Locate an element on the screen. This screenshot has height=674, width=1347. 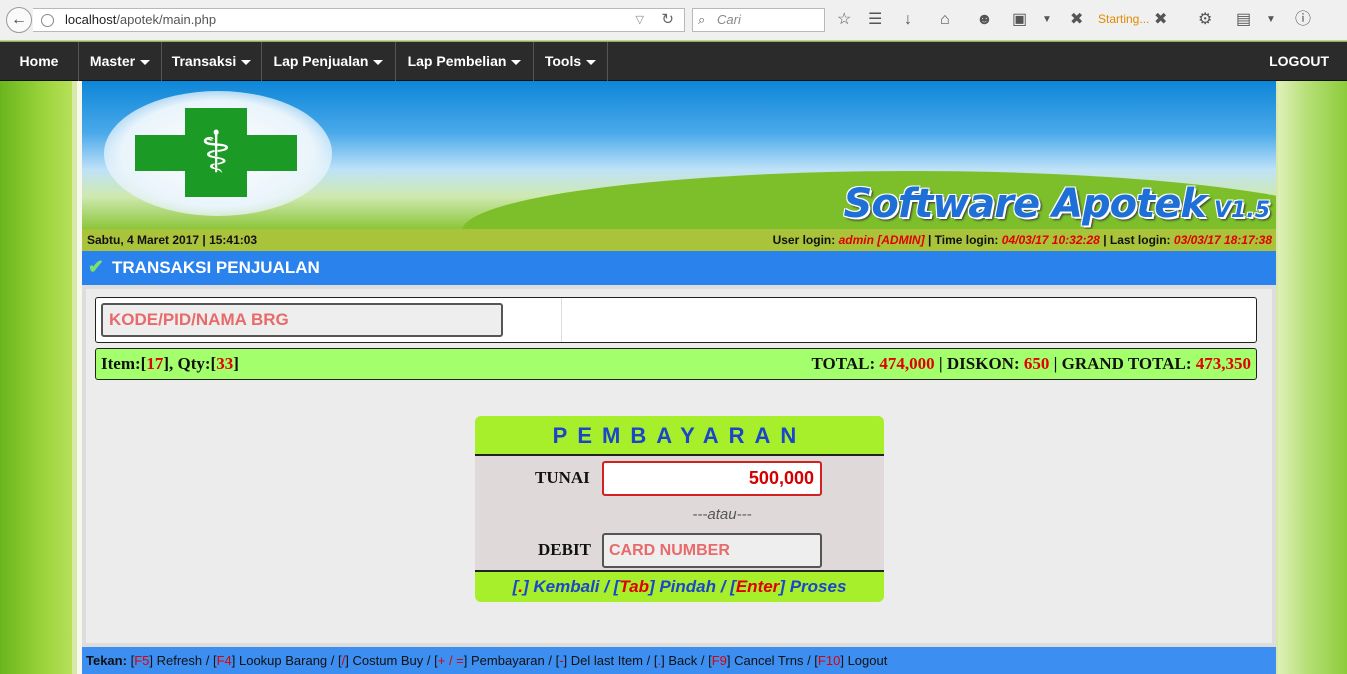
camera-icon: ▣ is located at coordinates (1019, 20).